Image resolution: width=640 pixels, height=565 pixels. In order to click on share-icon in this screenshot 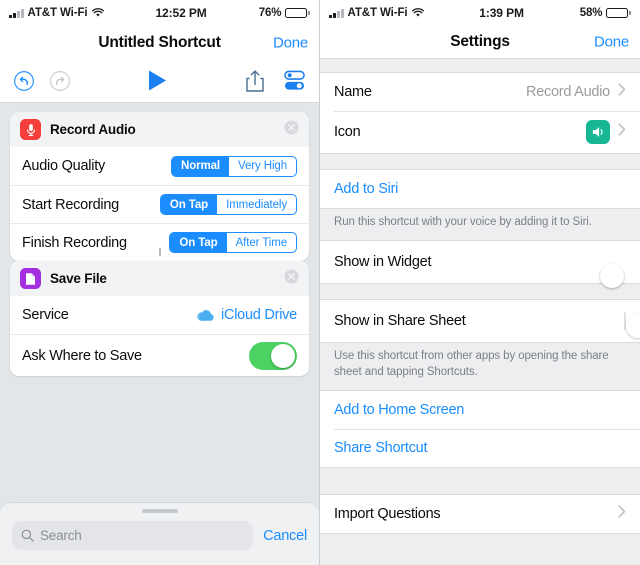, I will do `click(255, 81)`.